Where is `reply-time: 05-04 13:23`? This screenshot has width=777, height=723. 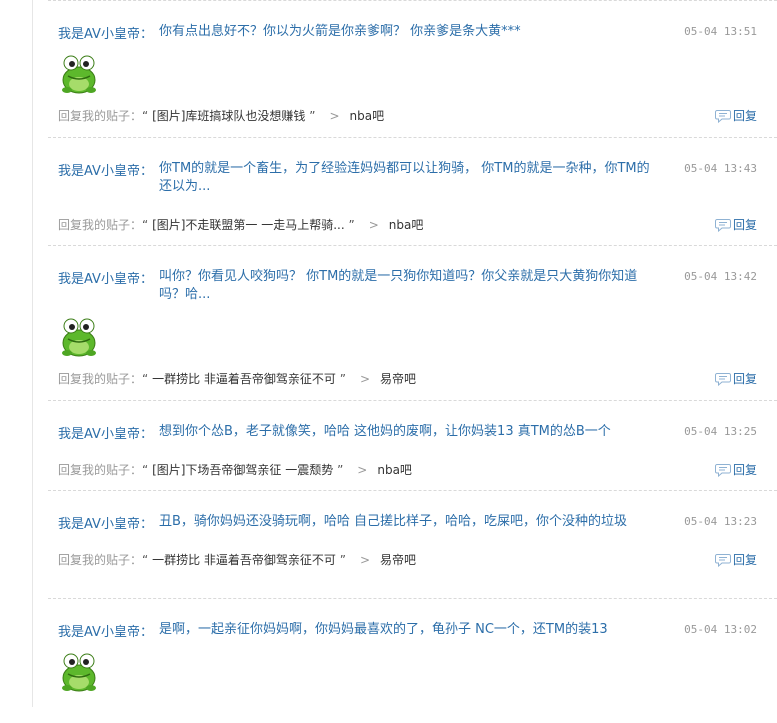
reply-time: 05-04 13:23 is located at coordinates (720, 521).